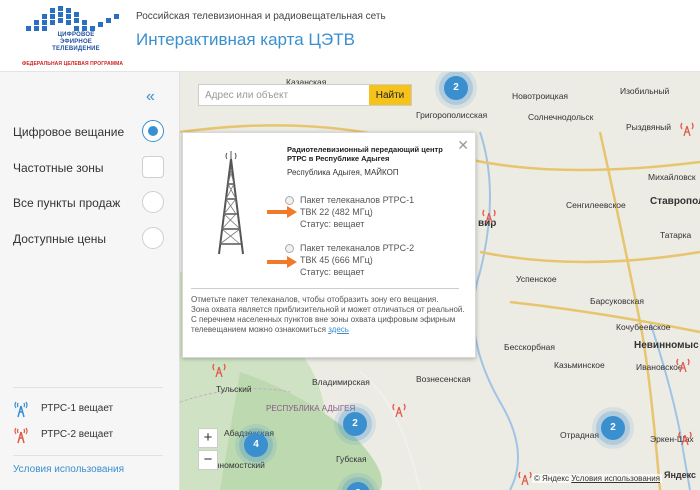 Image resolution: width=700 pixels, height=490 pixels. Describe the element at coordinates (21, 409) in the screenshot. I see `blue-tower-icon` at that location.